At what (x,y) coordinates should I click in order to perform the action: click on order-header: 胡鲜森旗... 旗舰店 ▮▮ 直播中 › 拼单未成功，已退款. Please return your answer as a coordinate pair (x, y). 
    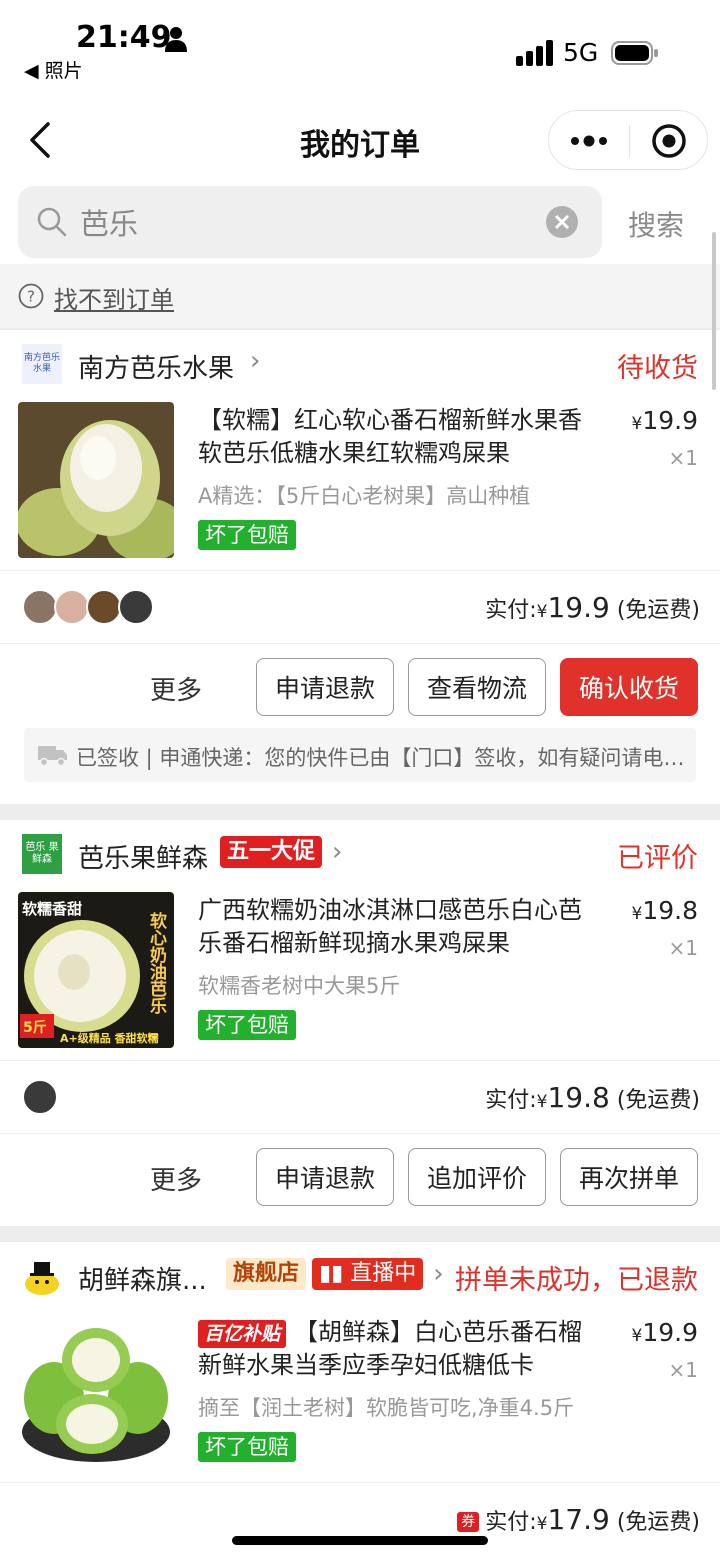
    Looking at the image, I should click on (360, 1277).